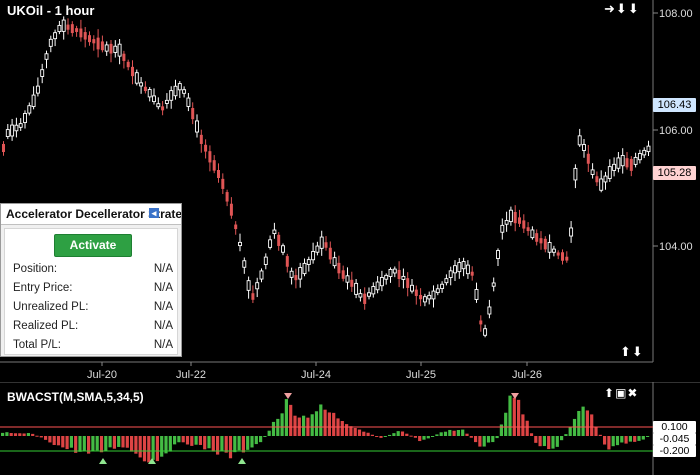  Describe the element at coordinates (93, 288) in the screenshot. I see `strategy-row-entry-price: Entry Price: N/A` at that location.